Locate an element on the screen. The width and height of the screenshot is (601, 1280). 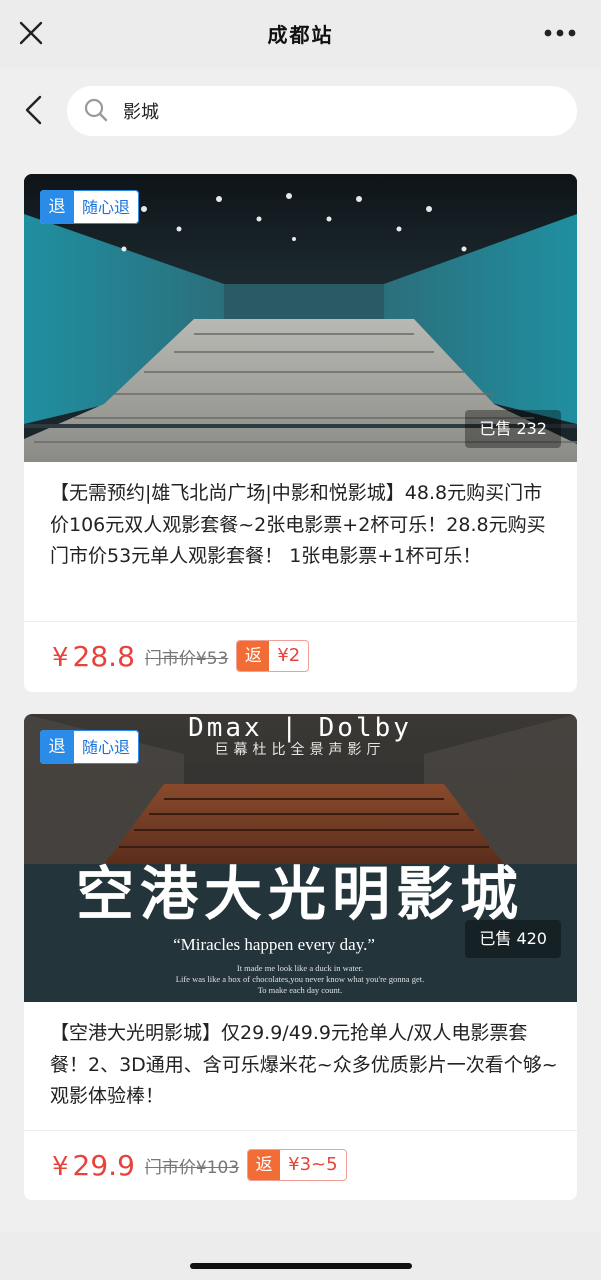
search-input: 影城 is located at coordinates (322, 111).